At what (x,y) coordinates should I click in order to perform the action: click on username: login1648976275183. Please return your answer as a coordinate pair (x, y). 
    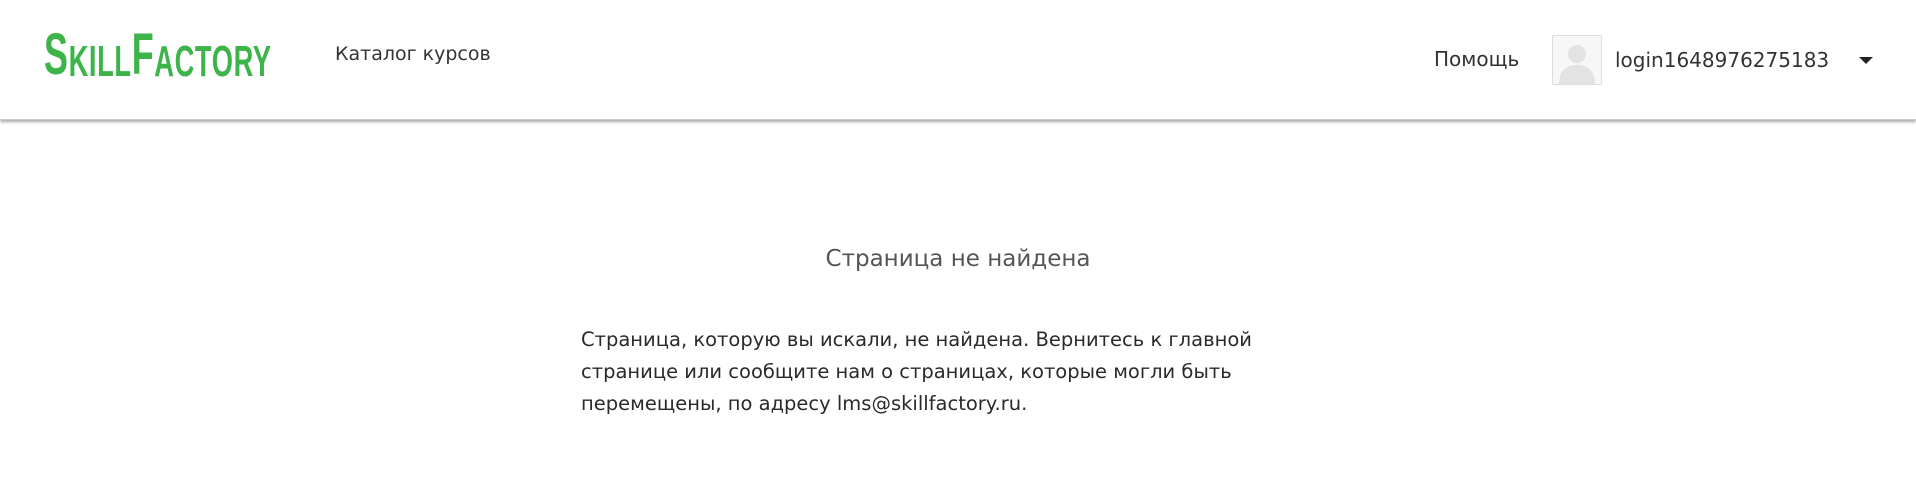
    Looking at the image, I should click on (1722, 60).